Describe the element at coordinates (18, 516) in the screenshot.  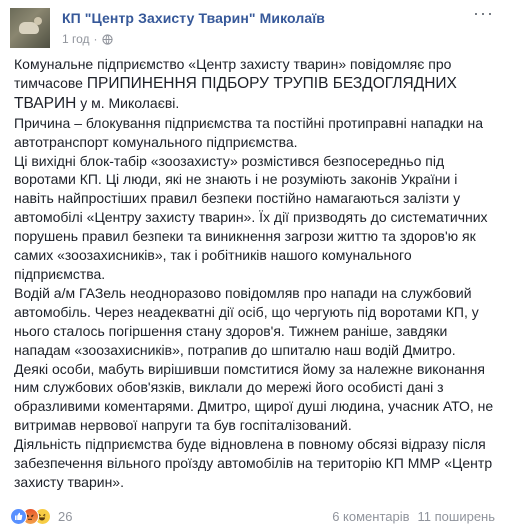
I see `like-reaction-icon` at that location.